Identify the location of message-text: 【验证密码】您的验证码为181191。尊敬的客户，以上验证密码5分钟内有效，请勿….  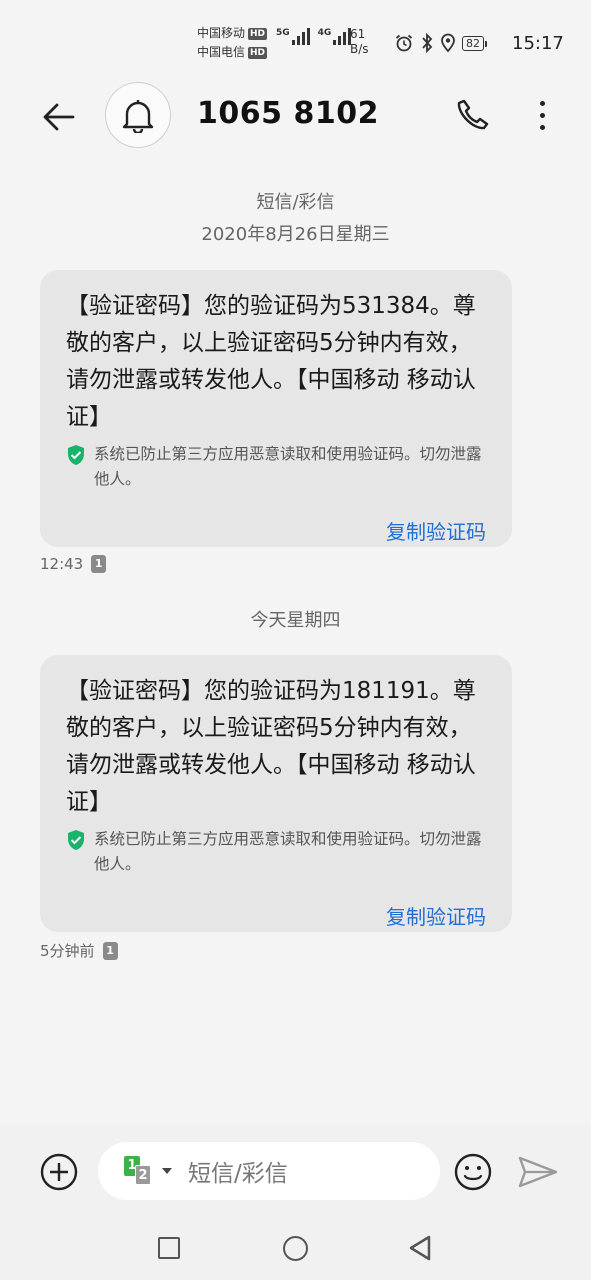
(271, 746).